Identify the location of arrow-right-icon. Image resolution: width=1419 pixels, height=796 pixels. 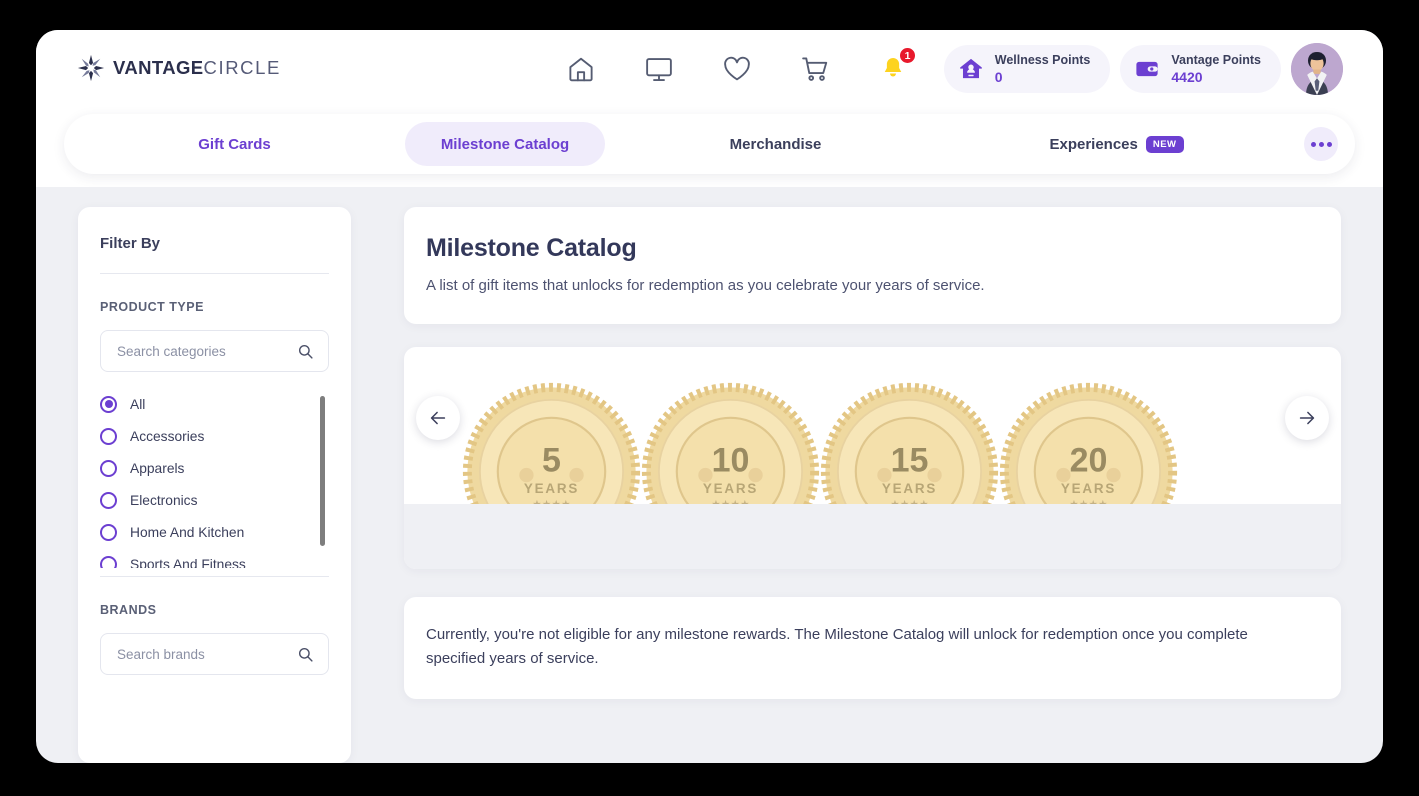
(1307, 418).